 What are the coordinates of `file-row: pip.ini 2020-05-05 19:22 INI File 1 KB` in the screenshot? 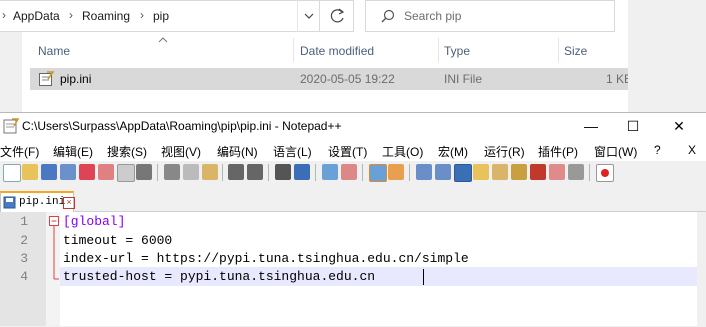 It's located at (368, 79).